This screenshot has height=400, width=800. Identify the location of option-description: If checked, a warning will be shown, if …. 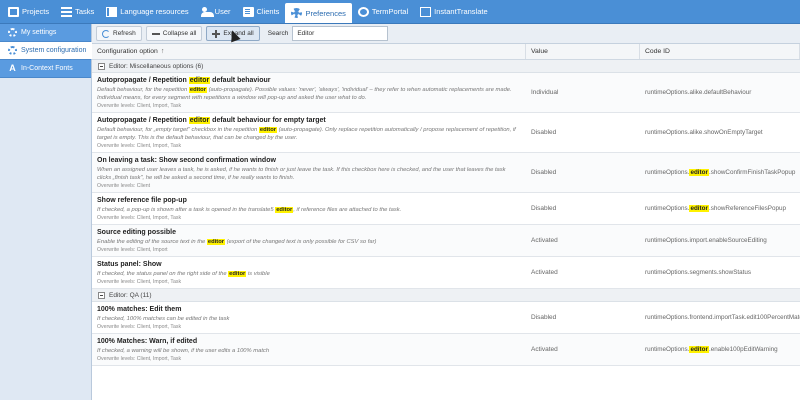
(309, 351).